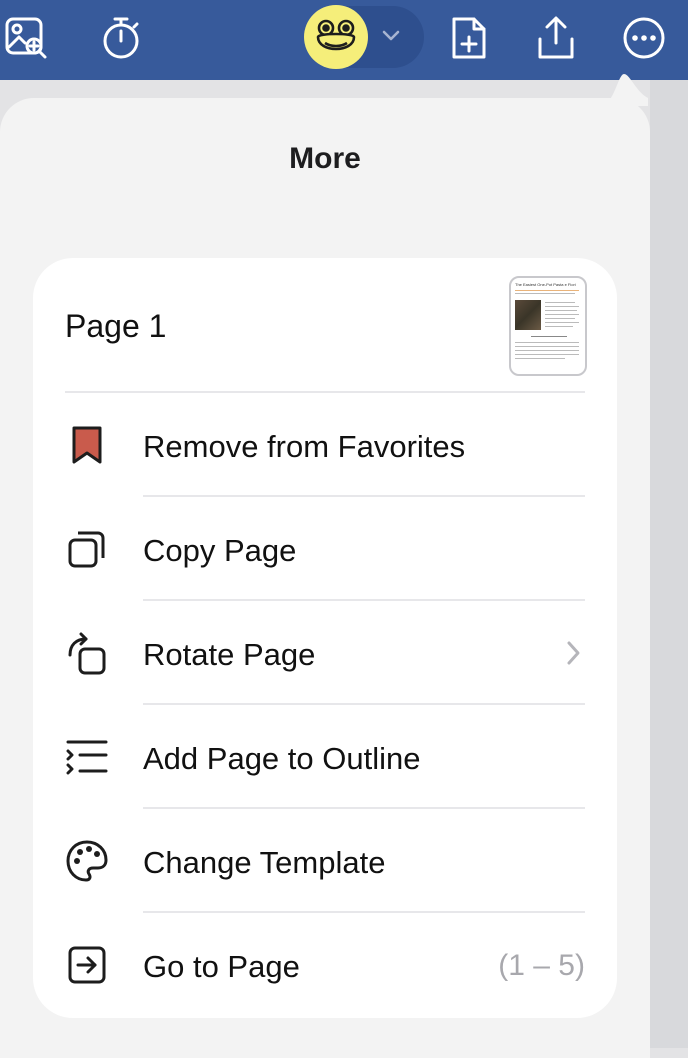 The height and width of the screenshot is (1058, 688). What do you see at coordinates (325, 965) in the screenshot?
I see `menu-item-go-to-page: Go to Page (1 – 5)` at bounding box center [325, 965].